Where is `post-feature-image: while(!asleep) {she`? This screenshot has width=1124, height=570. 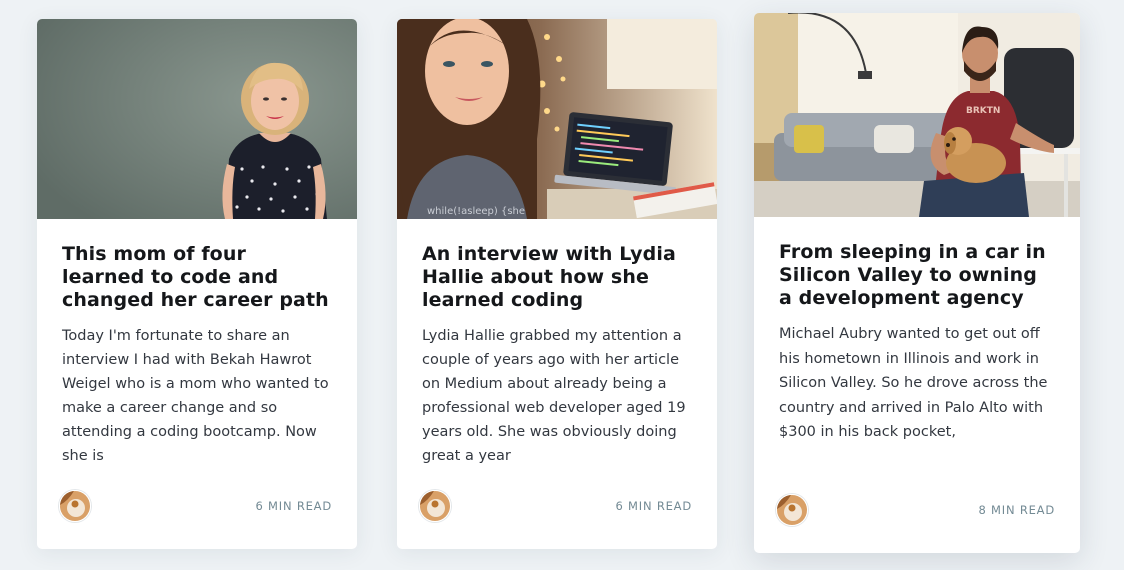
post-feature-image: while(!asleep) {she is located at coordinates (557, 119).